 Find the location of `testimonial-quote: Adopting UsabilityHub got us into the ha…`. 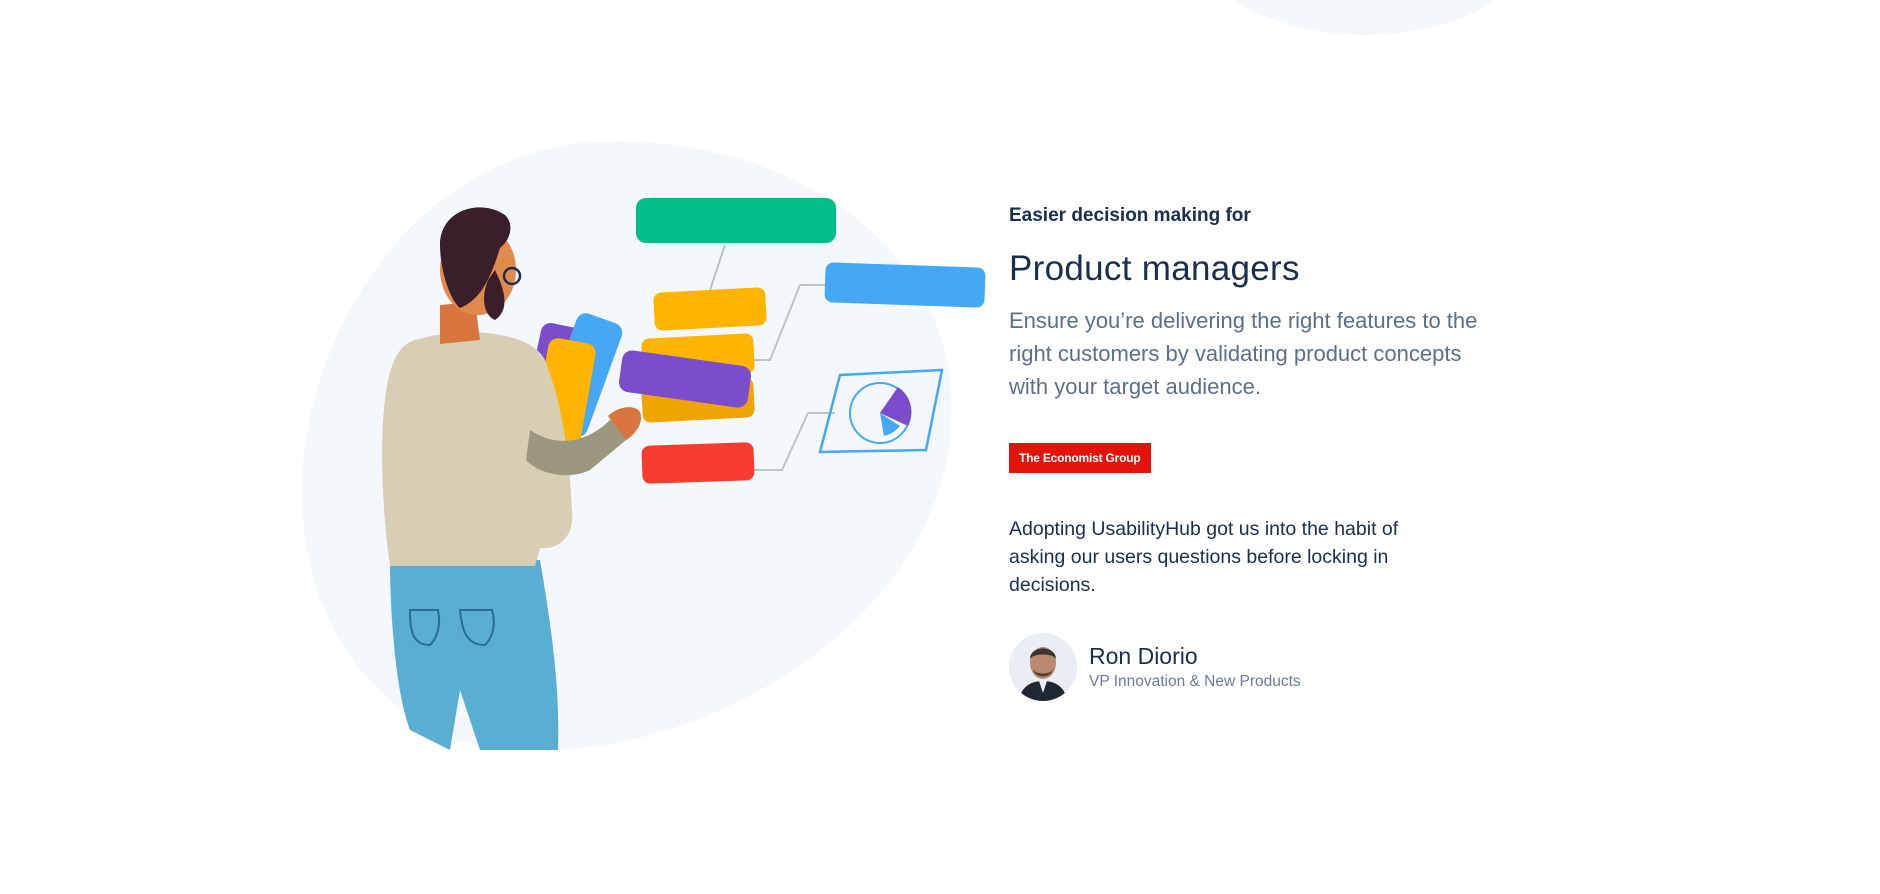

testimonial-quote: Adopting UsabilityHub got us into the ha… is located at coordinates (1204, 557).